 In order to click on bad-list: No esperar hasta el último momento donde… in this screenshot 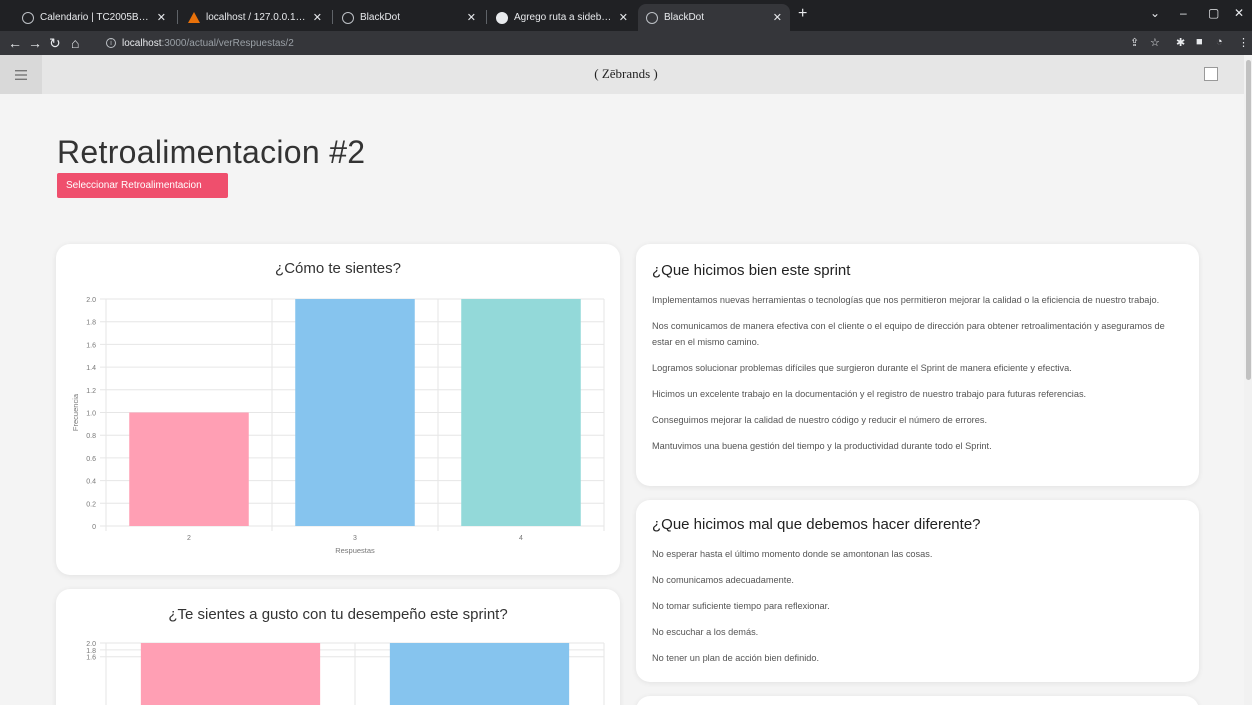, I will do `click(910, 611)`.